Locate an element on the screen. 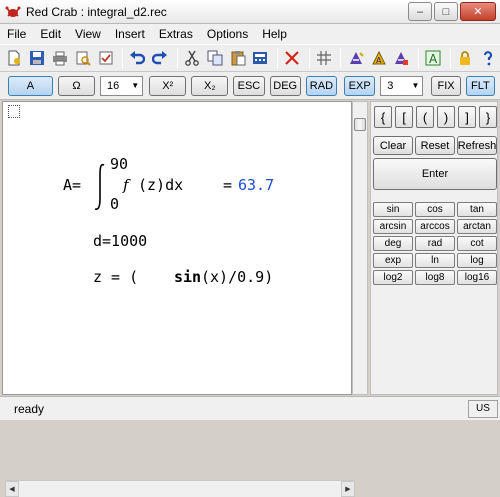 The image size is (500, 497). exp-function-button: exp is located at coordinates (393, 260).